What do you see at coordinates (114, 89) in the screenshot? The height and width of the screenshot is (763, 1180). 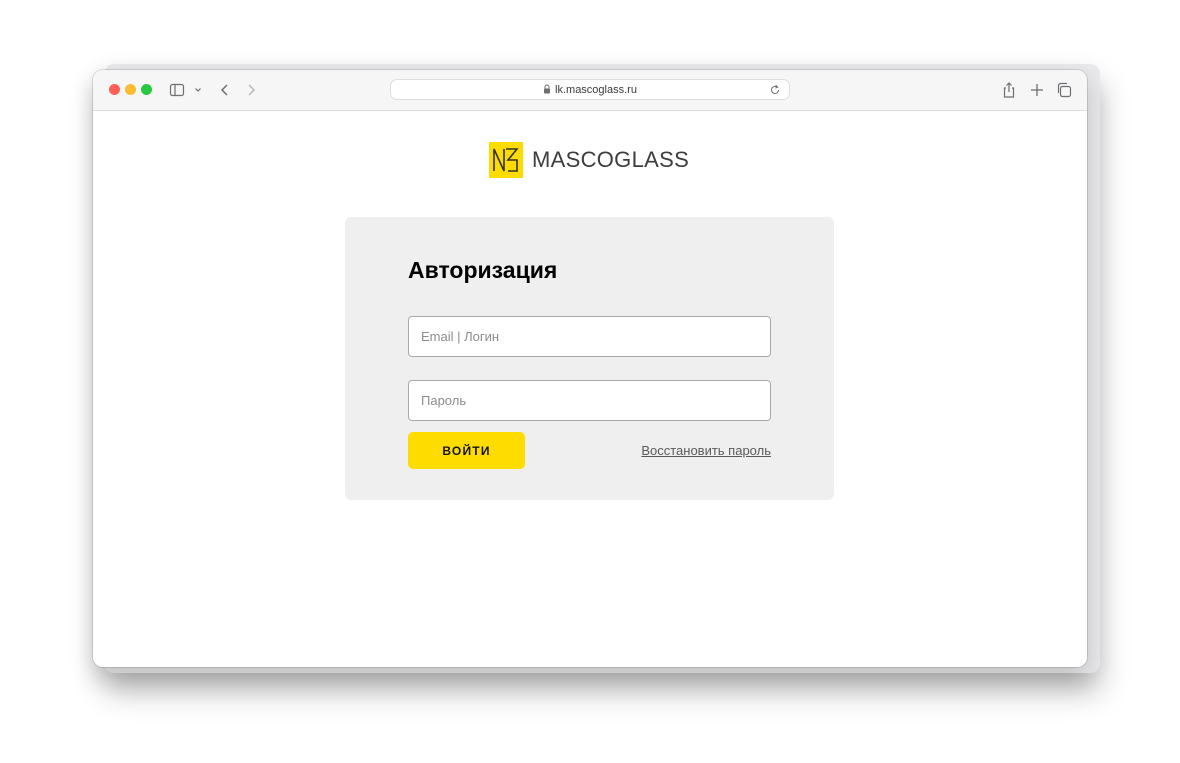 I see `close-window-button` at bounding box center [114, 89].